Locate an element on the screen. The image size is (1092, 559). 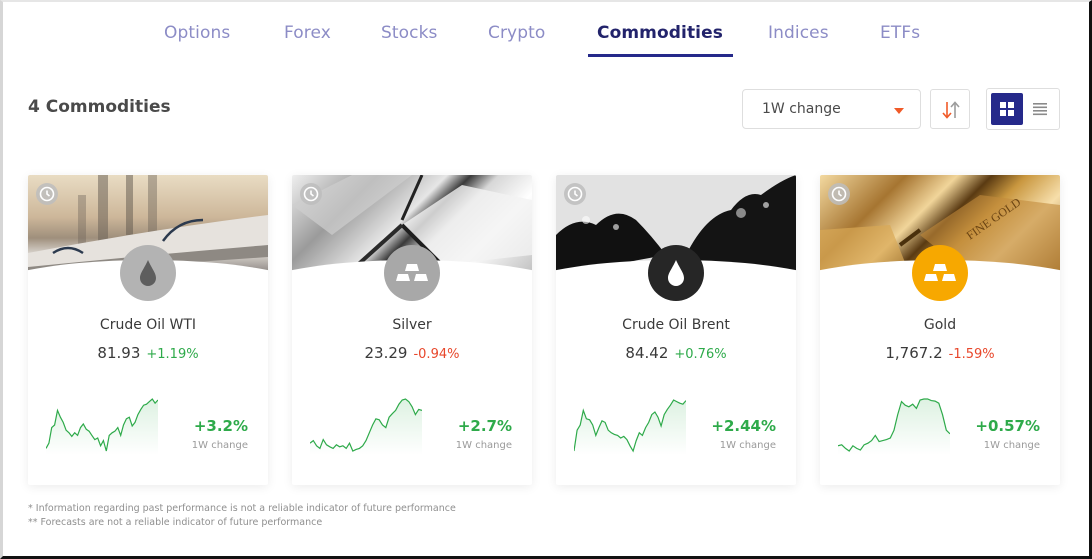
grid-icon is located at coordinates (1007, 109).